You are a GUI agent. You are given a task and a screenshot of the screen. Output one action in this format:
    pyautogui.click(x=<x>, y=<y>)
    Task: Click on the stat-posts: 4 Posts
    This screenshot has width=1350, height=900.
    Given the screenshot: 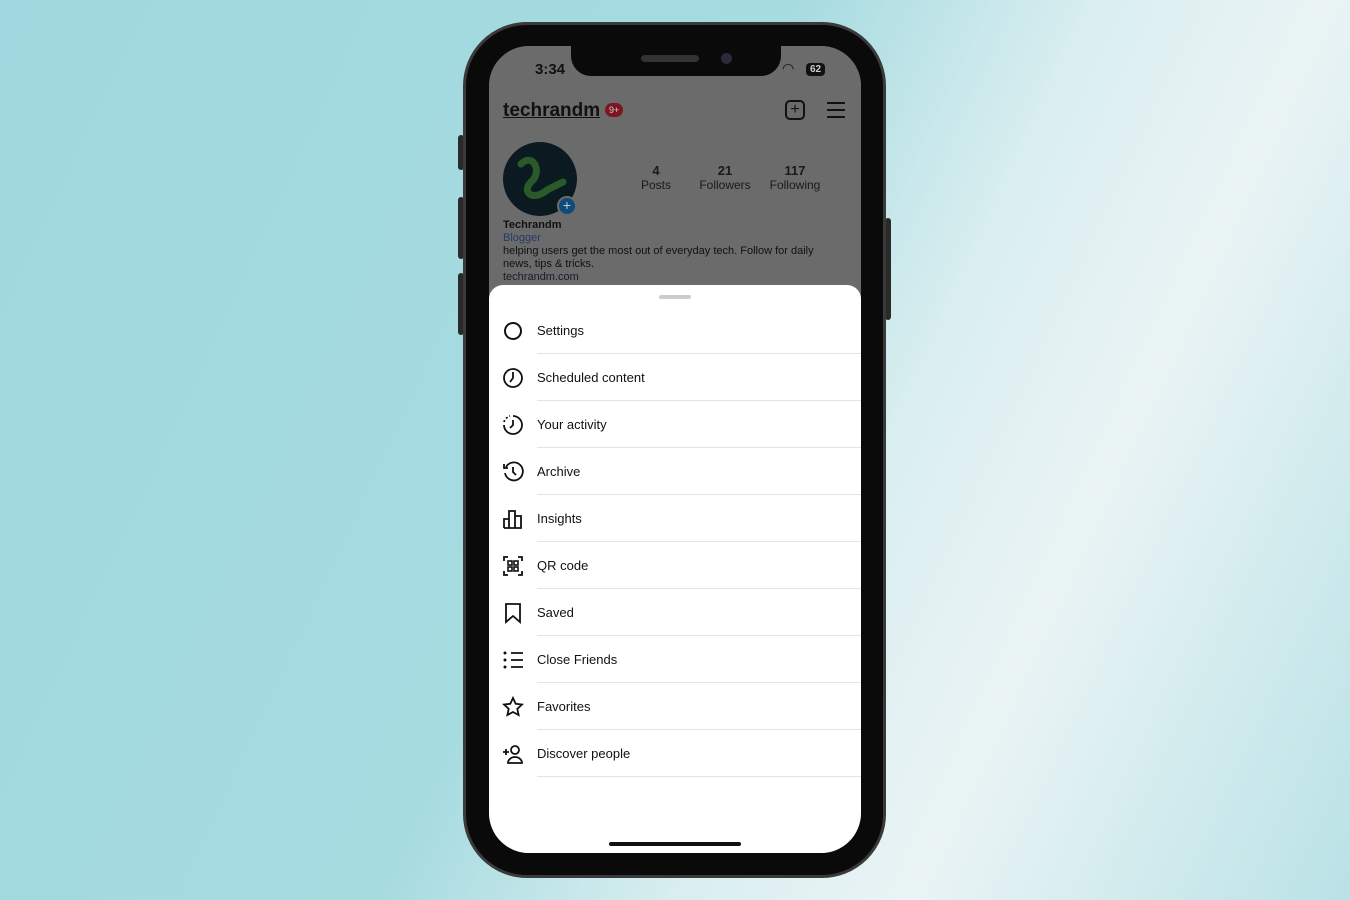 What is the action you would take?
    pyautogui.click(x=656, y=177)
    